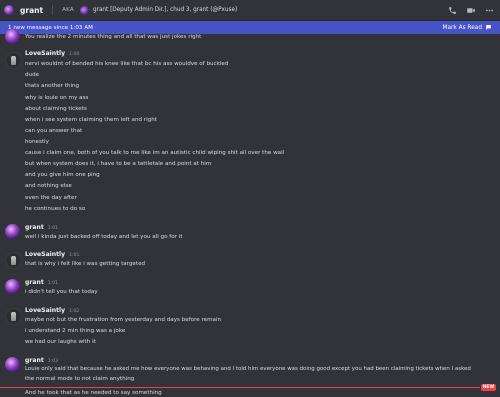 The width and height of the screenshot is (500, 397). I want to click on channel-name: grant, so click(31, 10).